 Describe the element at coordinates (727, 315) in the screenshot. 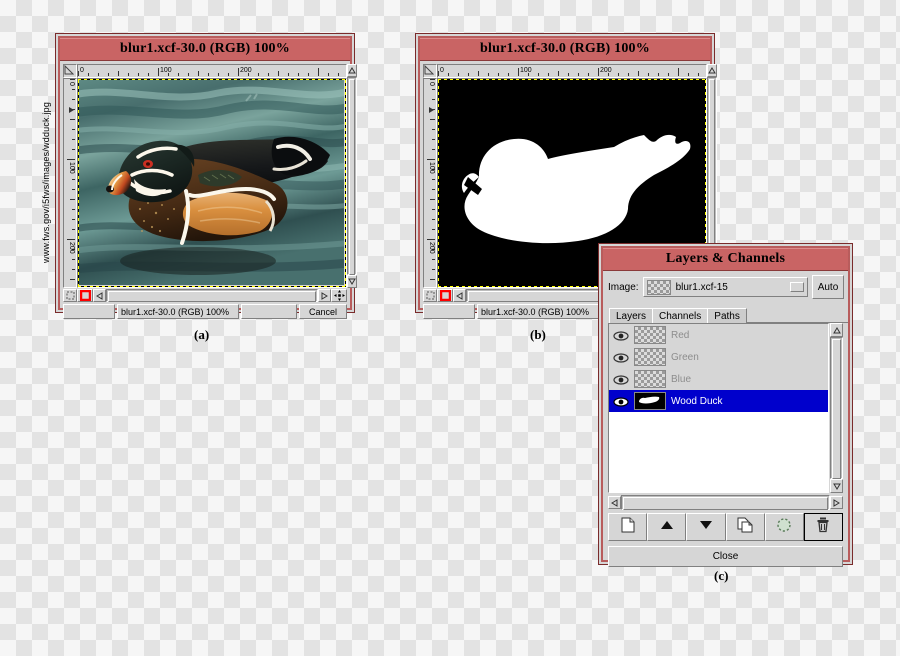

I see `tab-paths: Paths` at that location.